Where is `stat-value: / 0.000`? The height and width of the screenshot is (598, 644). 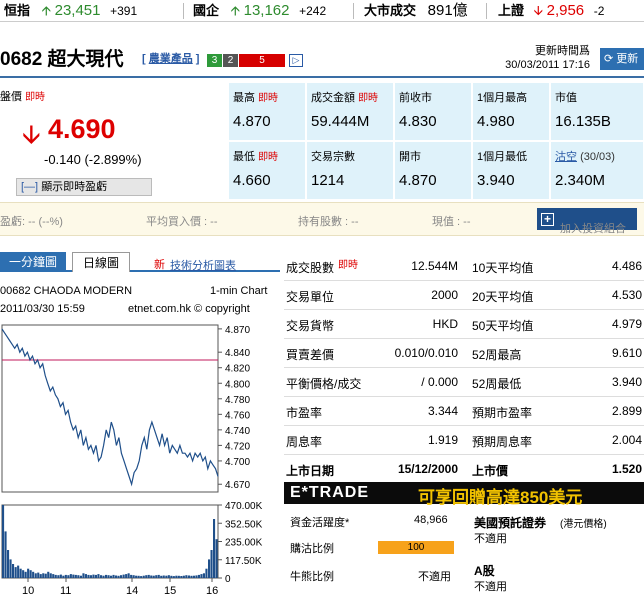 stat-value: / 0.000 is located at coordinates (439, 382).